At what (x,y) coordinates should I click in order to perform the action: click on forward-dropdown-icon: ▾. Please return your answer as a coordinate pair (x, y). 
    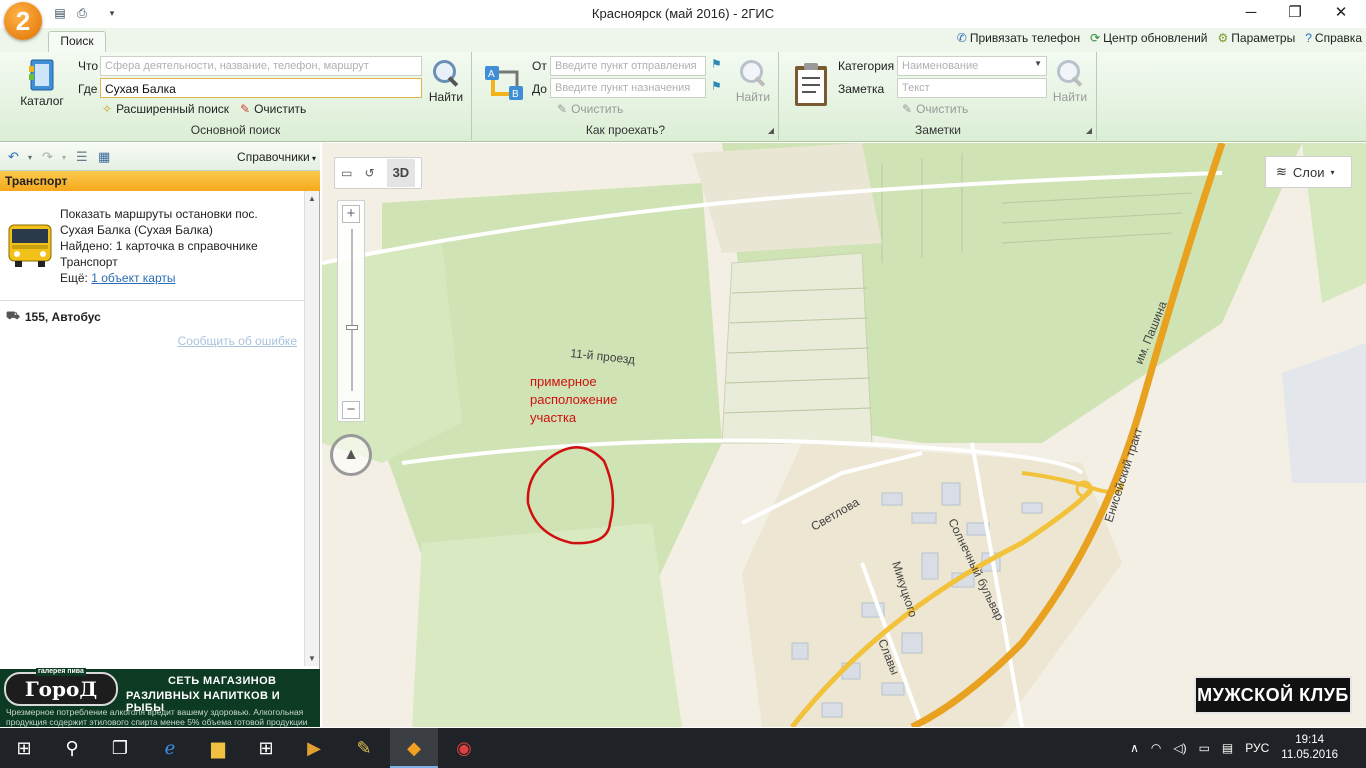
    Looking at the image, I should click on (64, 157).